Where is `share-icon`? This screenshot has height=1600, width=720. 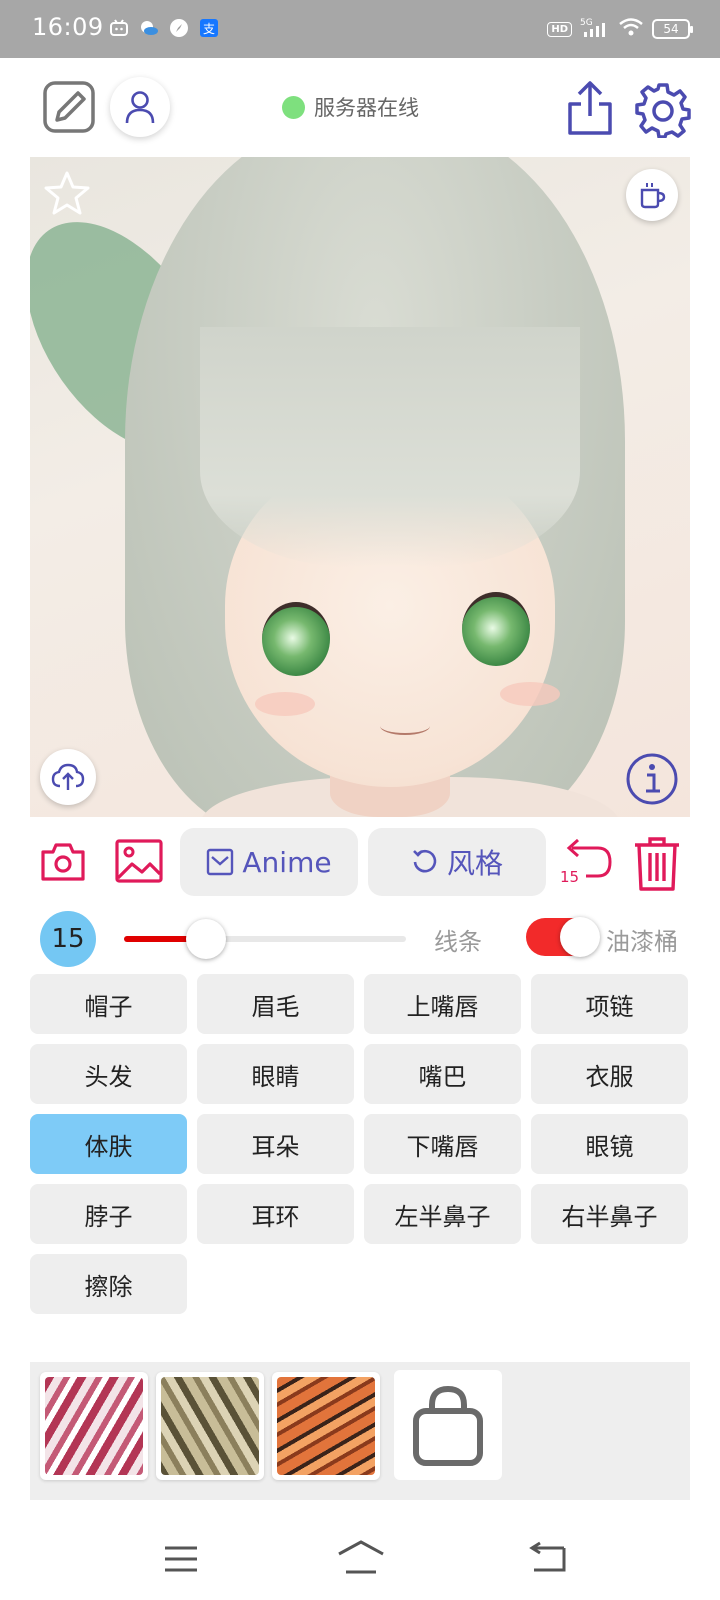 share-icon is located at coordinates (590, 108).